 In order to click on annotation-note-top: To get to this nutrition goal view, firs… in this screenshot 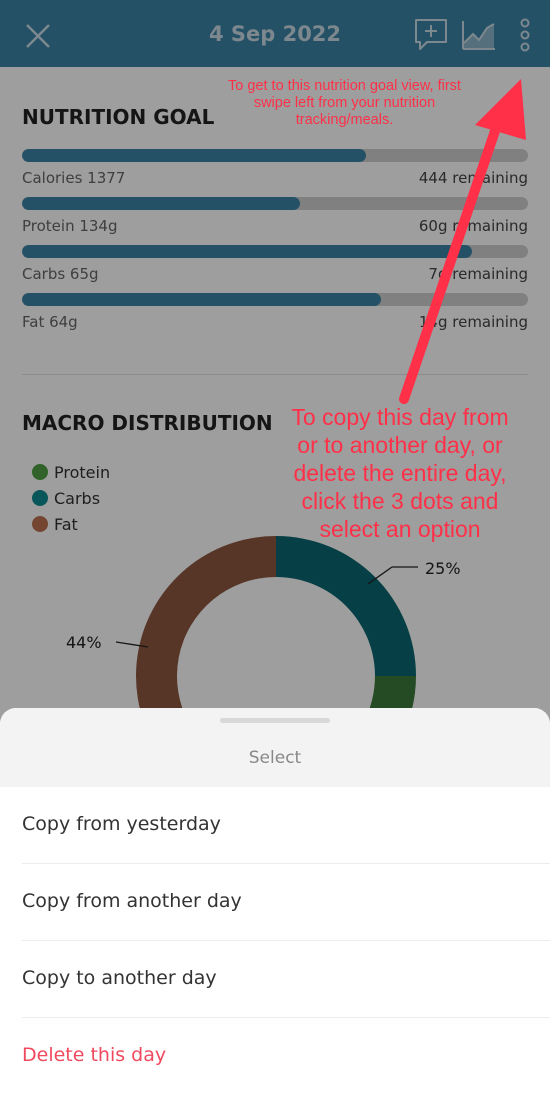, I will do `click(344, 103)`.